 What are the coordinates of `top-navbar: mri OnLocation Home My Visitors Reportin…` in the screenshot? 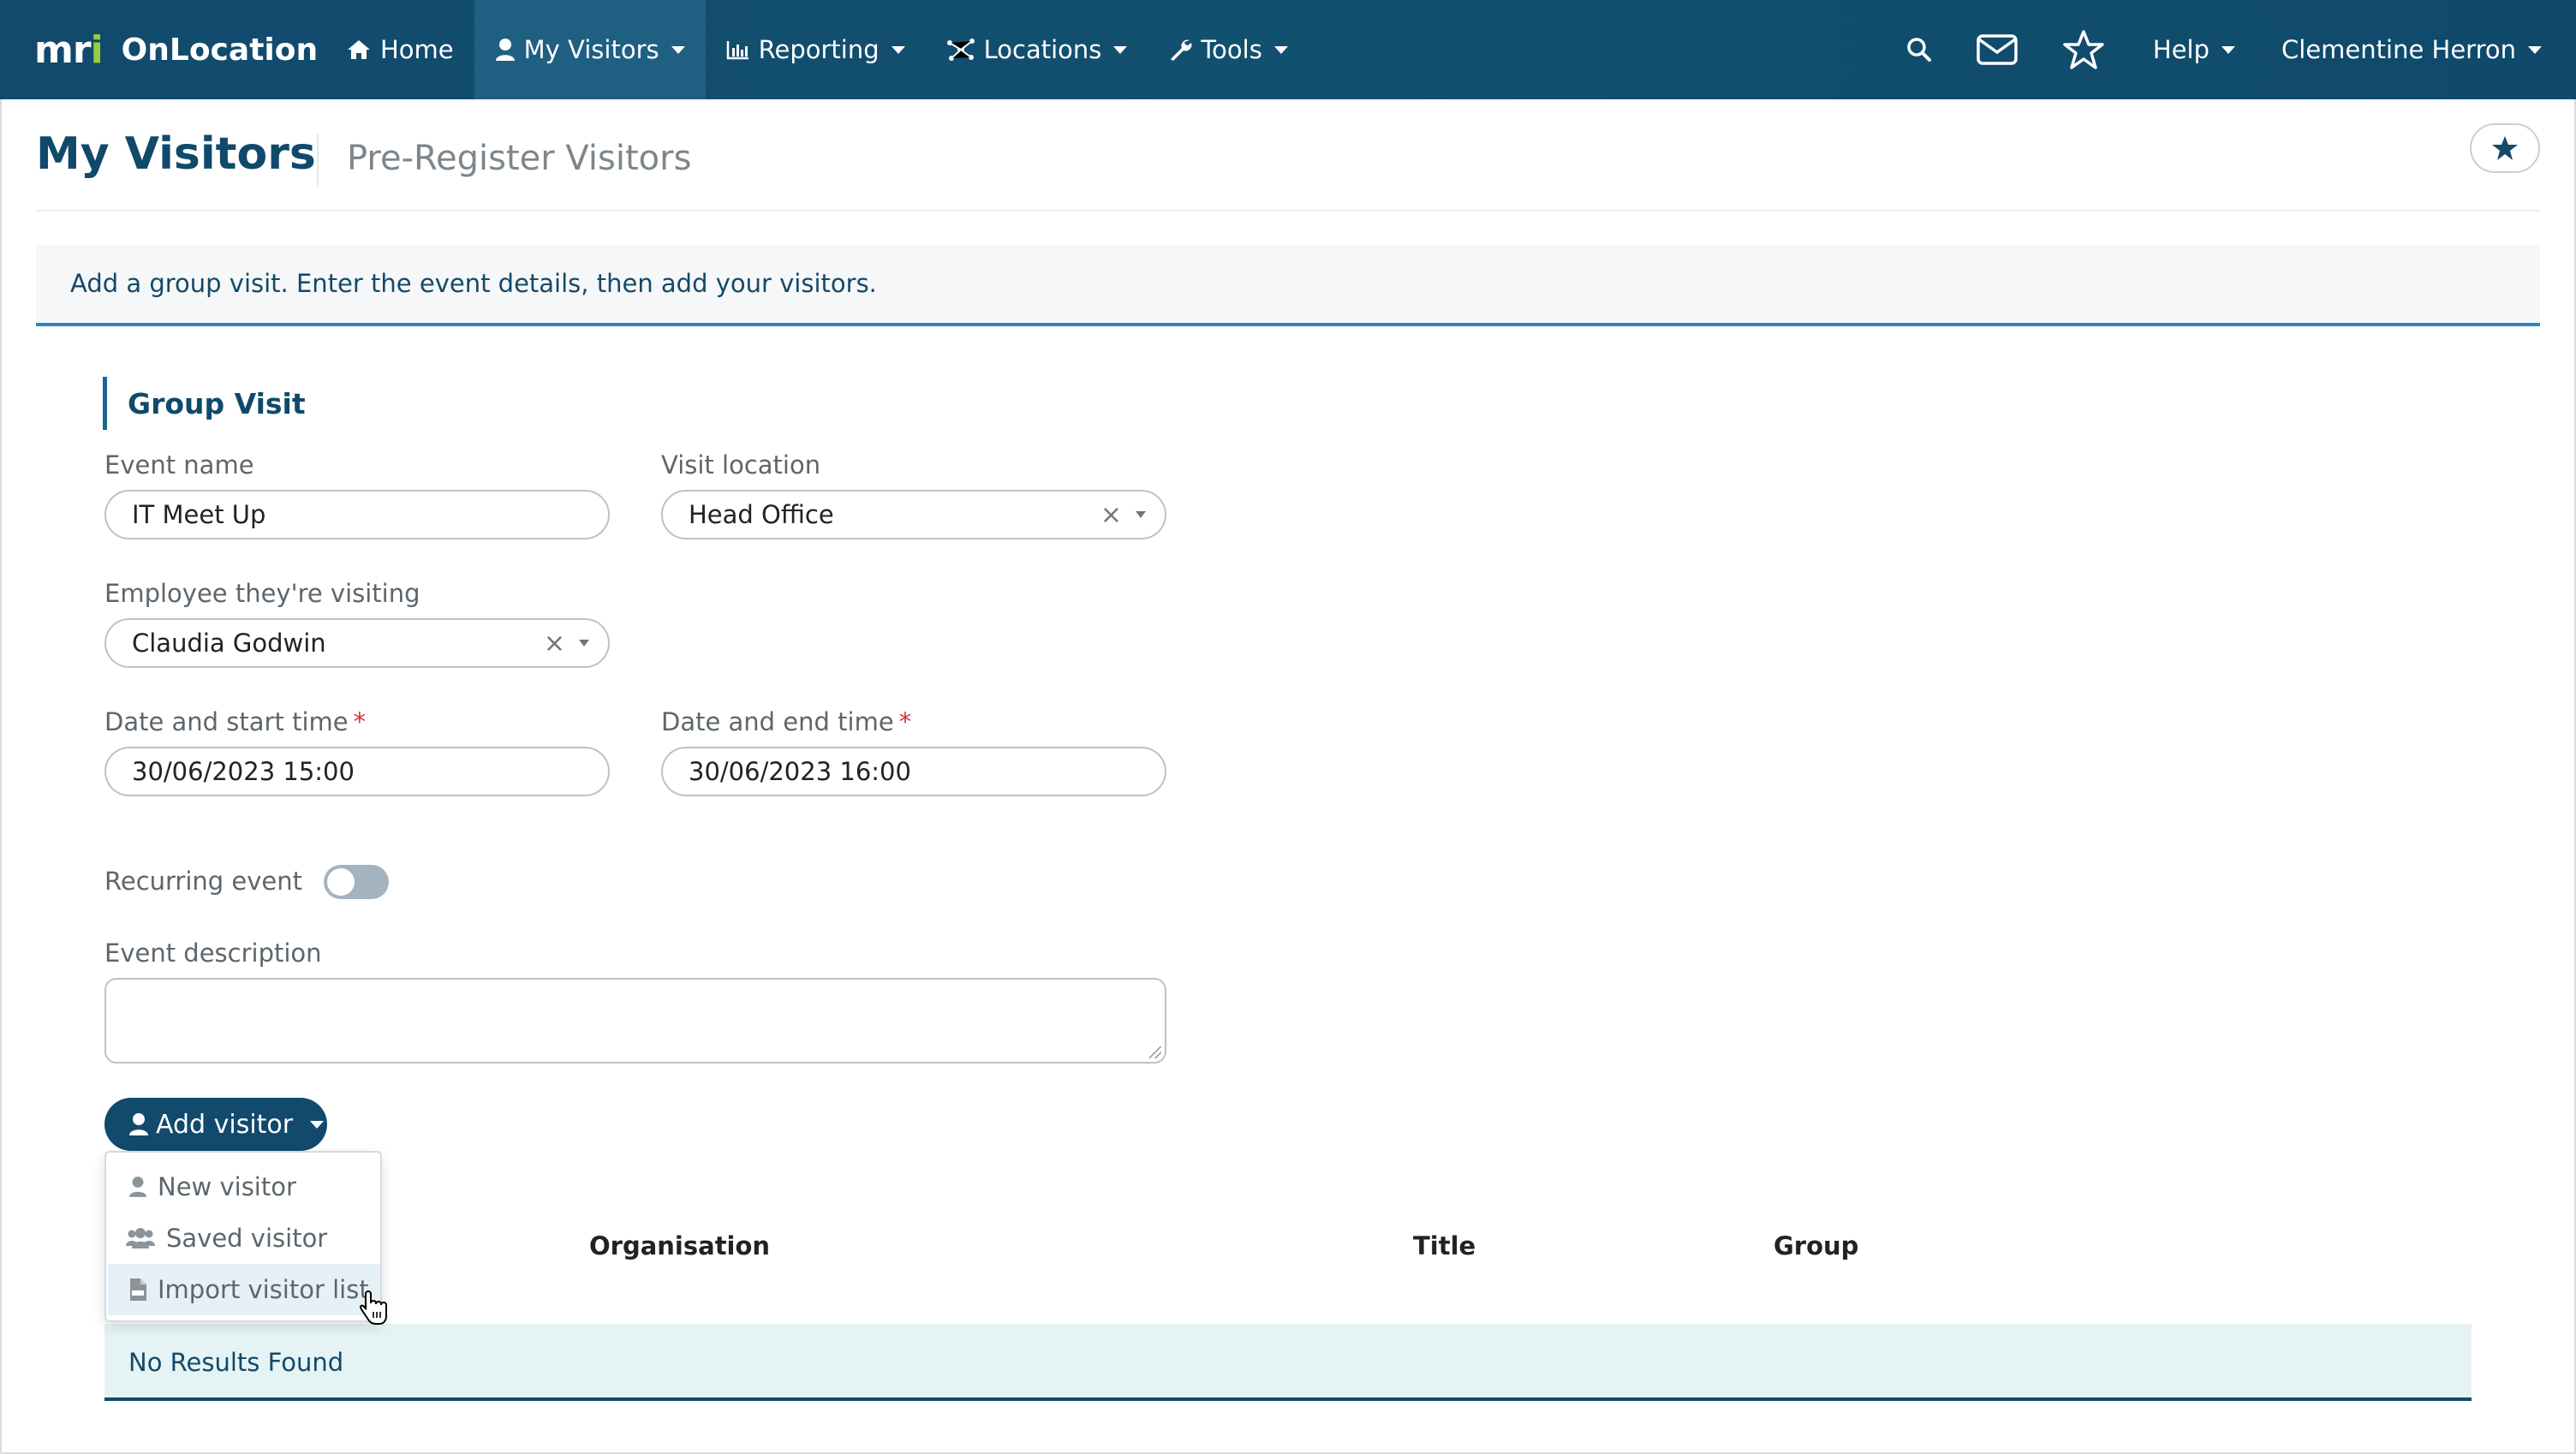 It's located at (1288, 49).